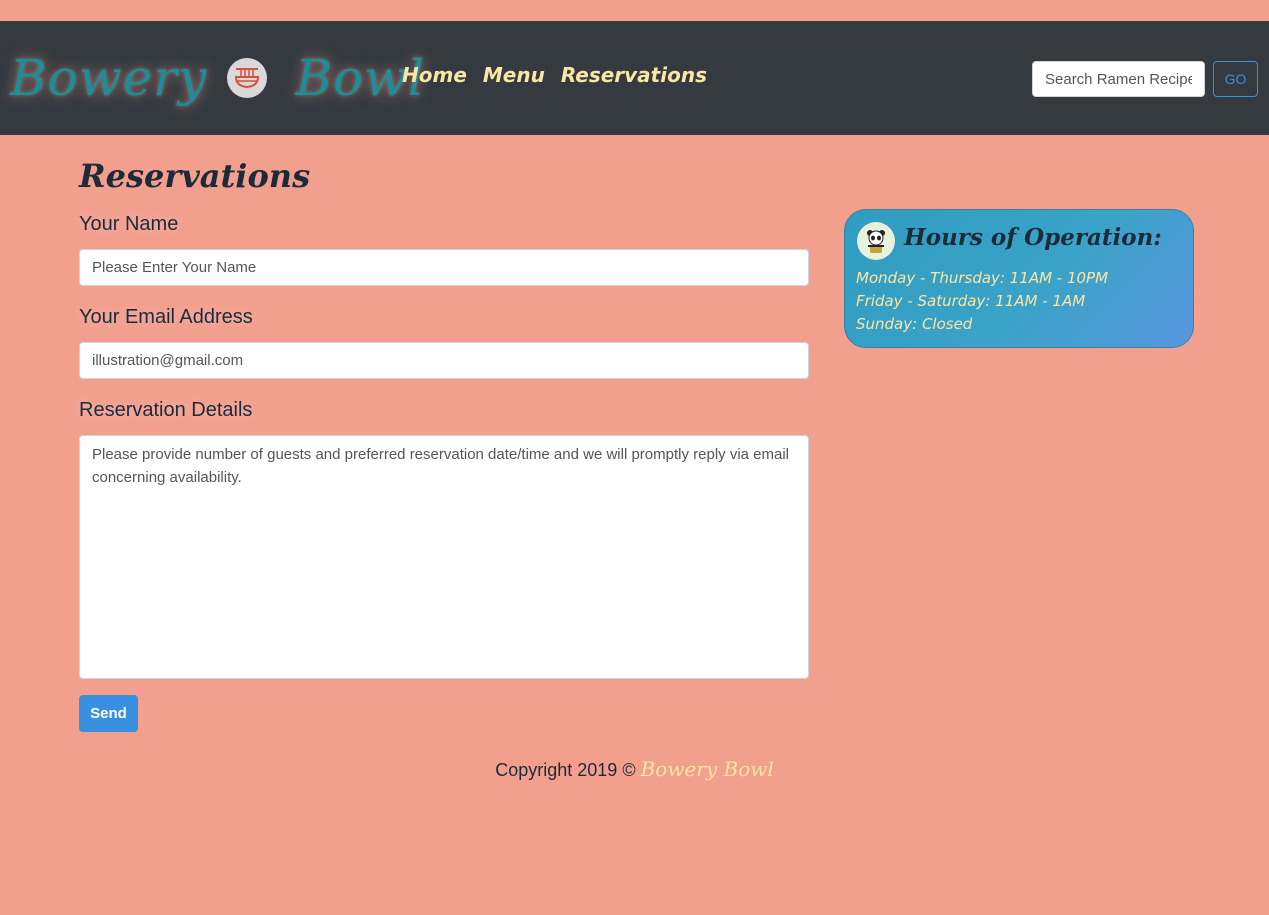  Describe the element at coordinates (634, 75) in the screenshot. I see `nav-reservations: Reservations` at that location.